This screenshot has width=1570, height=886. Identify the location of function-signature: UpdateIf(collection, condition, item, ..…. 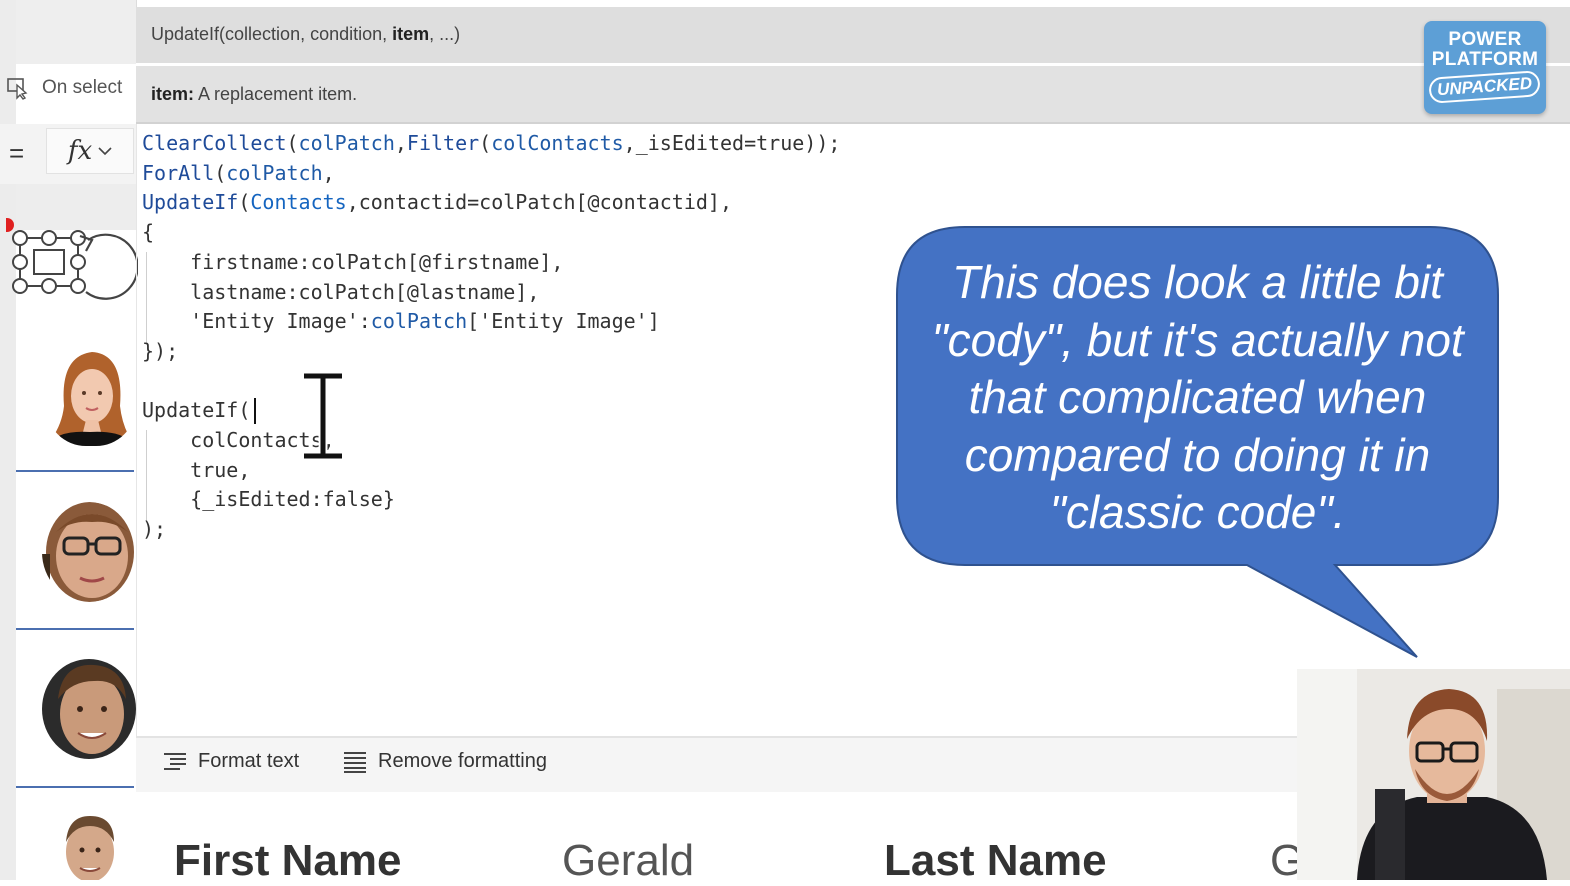
(305, 34).